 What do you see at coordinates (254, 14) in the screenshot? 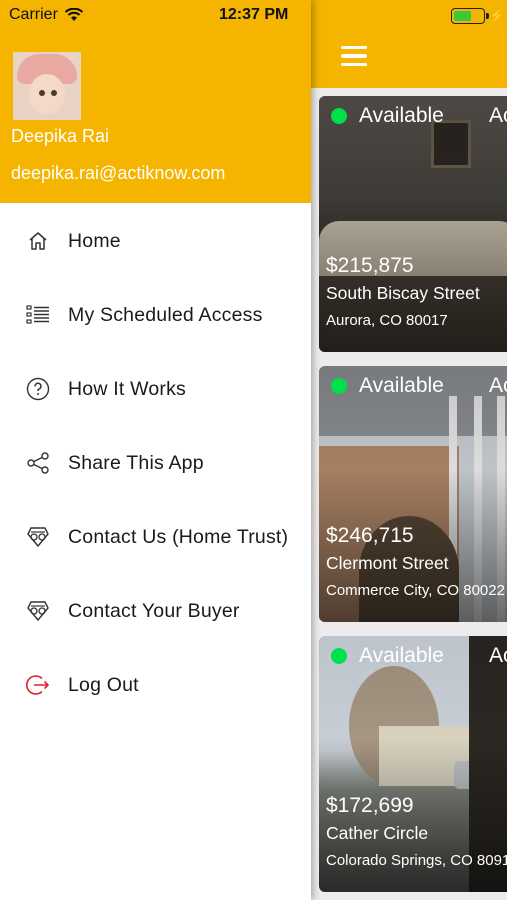
I see `status-time: 12:37 PM` at bounding box center [254, 14].